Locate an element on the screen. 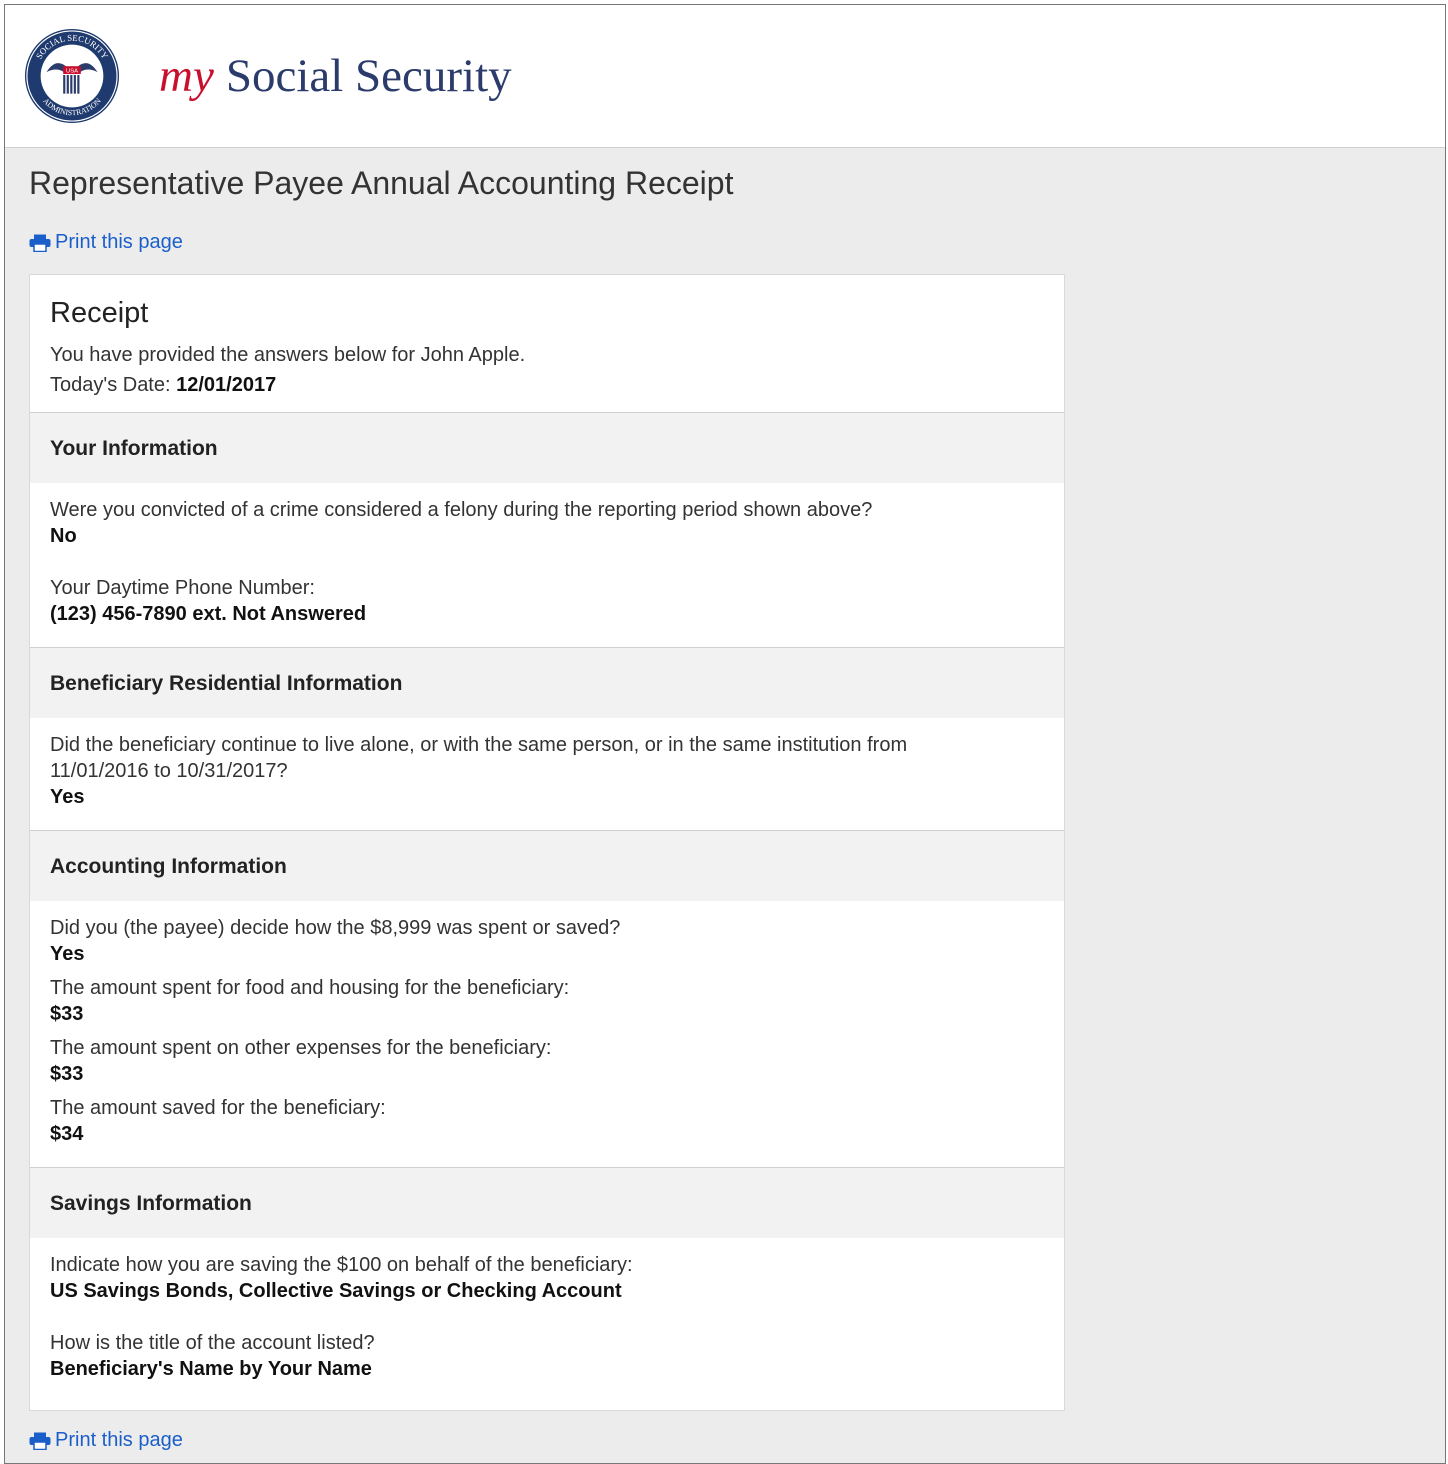 The width and height of the screenshot is (1448, 1464). answer-living: Yes is located at coordinates (67, 797).